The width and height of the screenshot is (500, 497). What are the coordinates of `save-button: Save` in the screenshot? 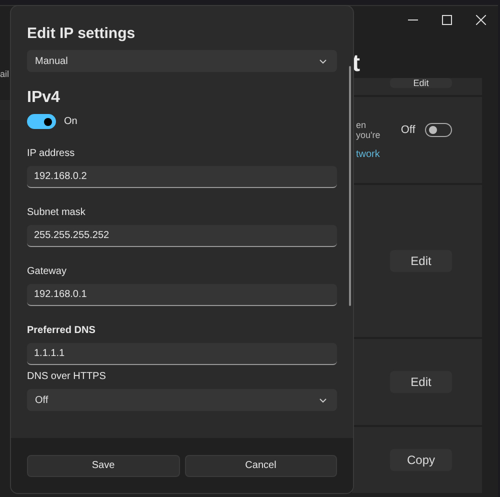 It's located at (103, 465).